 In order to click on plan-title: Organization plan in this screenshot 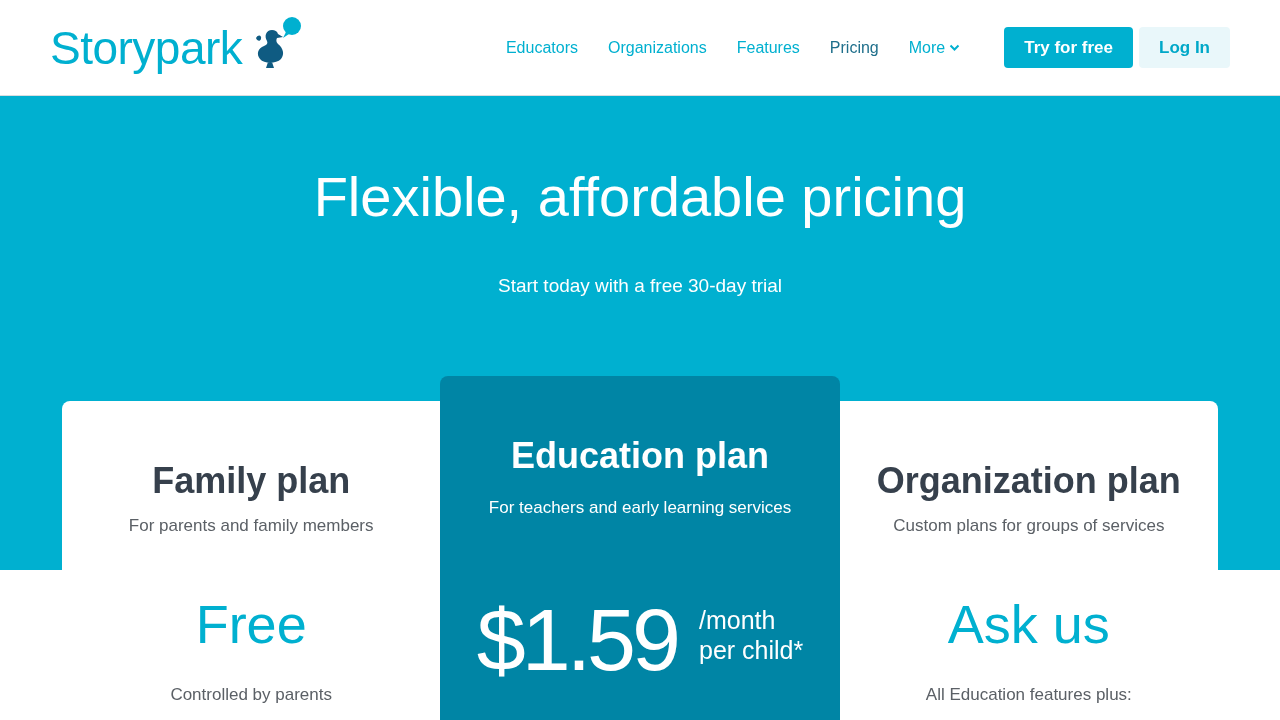, I will do `click(1028, 480)`.